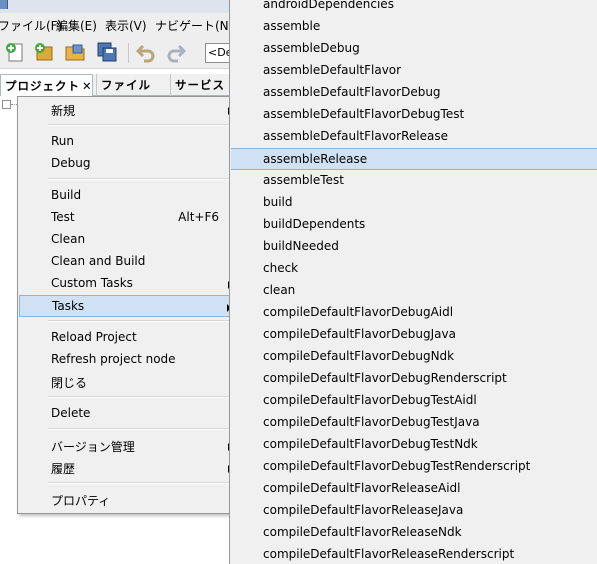 This screenshot has width=597, height=564. I want to click on task-item: assembleRelease, so click(414, 159).